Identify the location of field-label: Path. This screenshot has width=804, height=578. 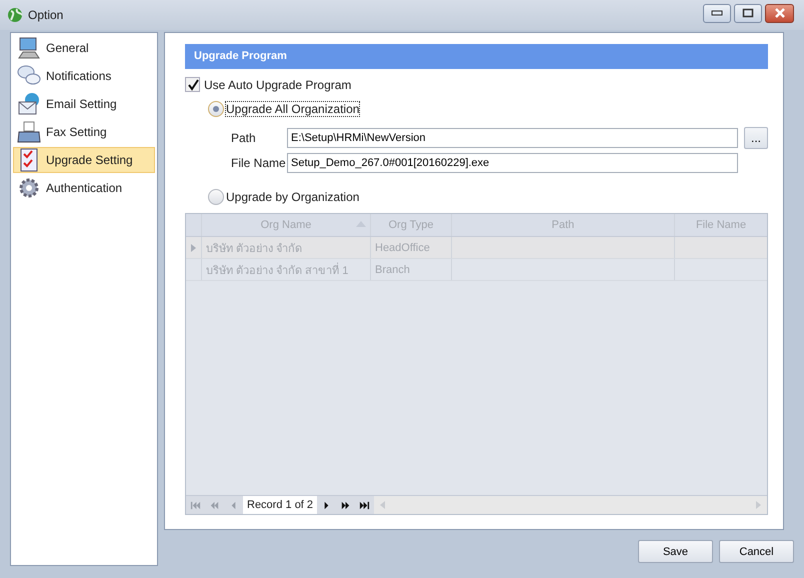
(244, 138).